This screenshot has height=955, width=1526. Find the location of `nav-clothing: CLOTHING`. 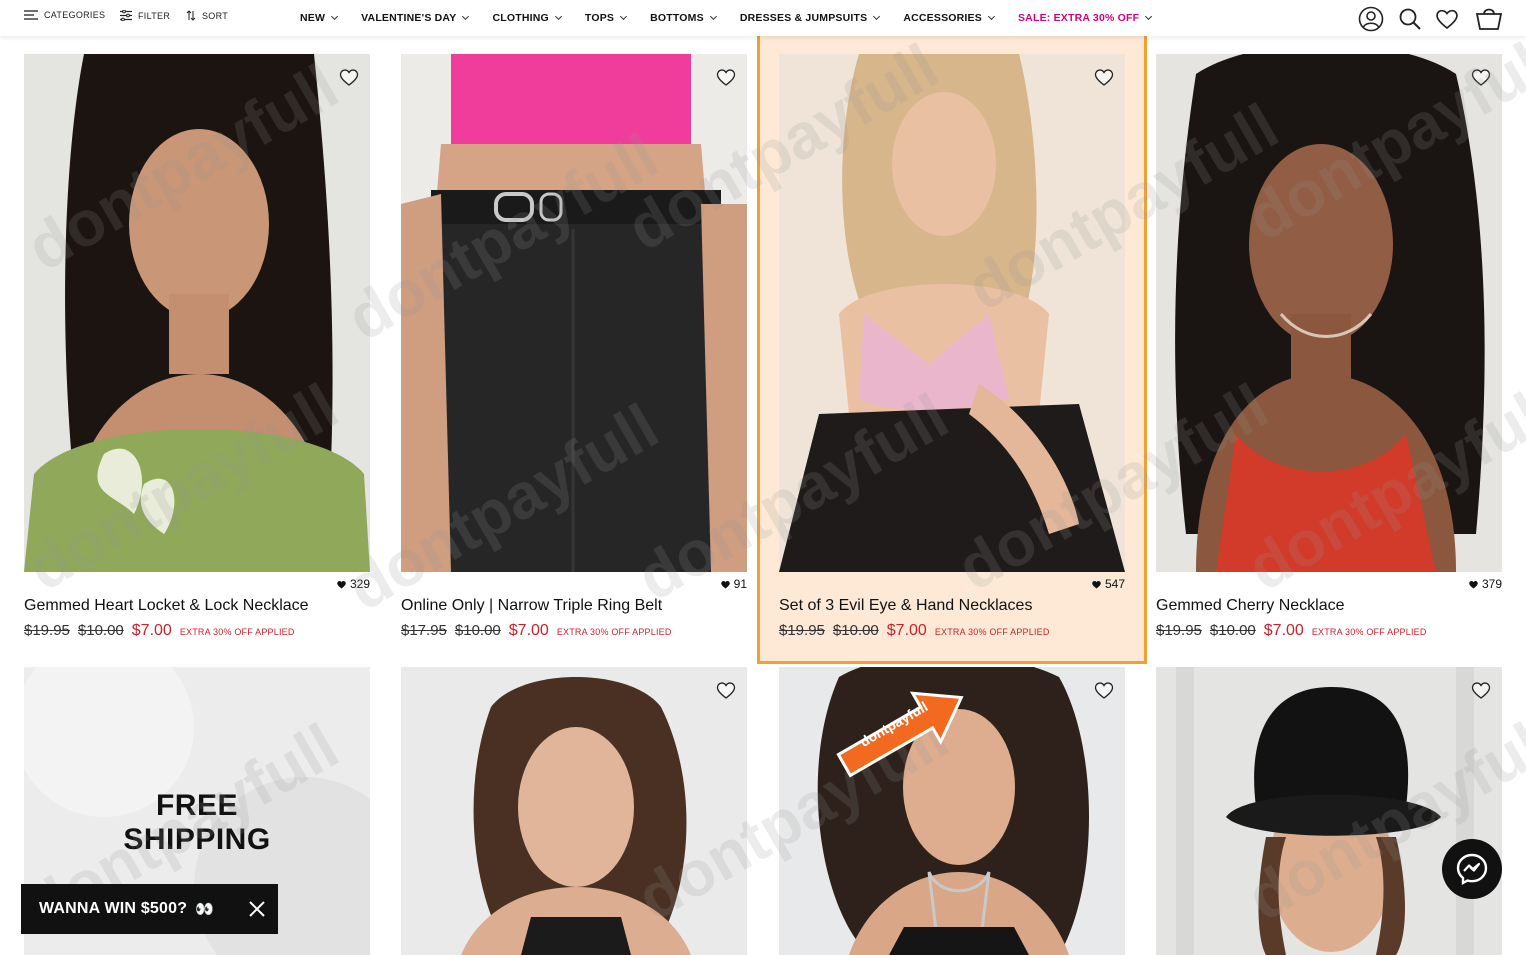

nav-clothing: CLOTHING is located at coordinates (527, 18).